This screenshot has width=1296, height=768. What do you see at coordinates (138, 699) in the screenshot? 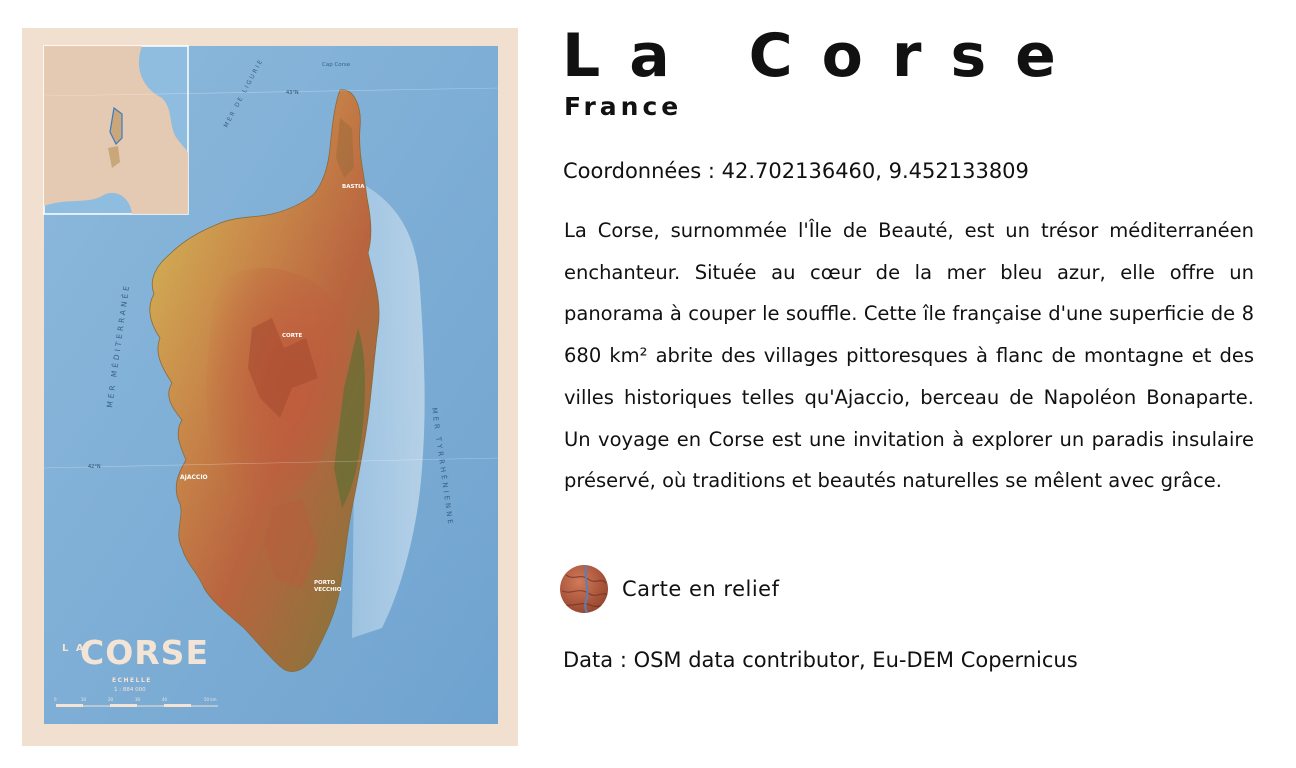
I see `scale-tick: 30` at bounding box center [138, 699].